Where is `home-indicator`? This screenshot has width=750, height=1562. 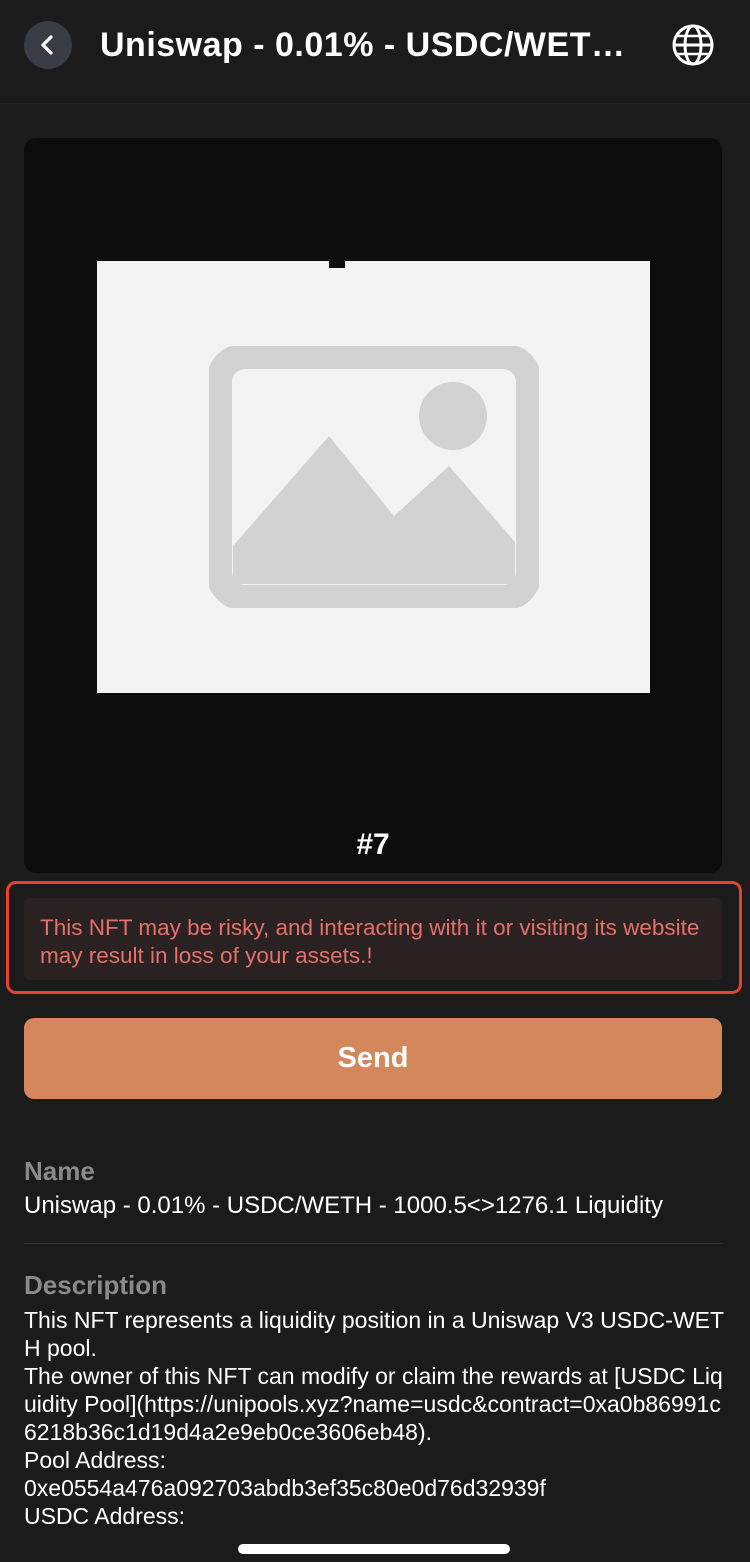 home-indicator is located at coordinates (374, 1549).